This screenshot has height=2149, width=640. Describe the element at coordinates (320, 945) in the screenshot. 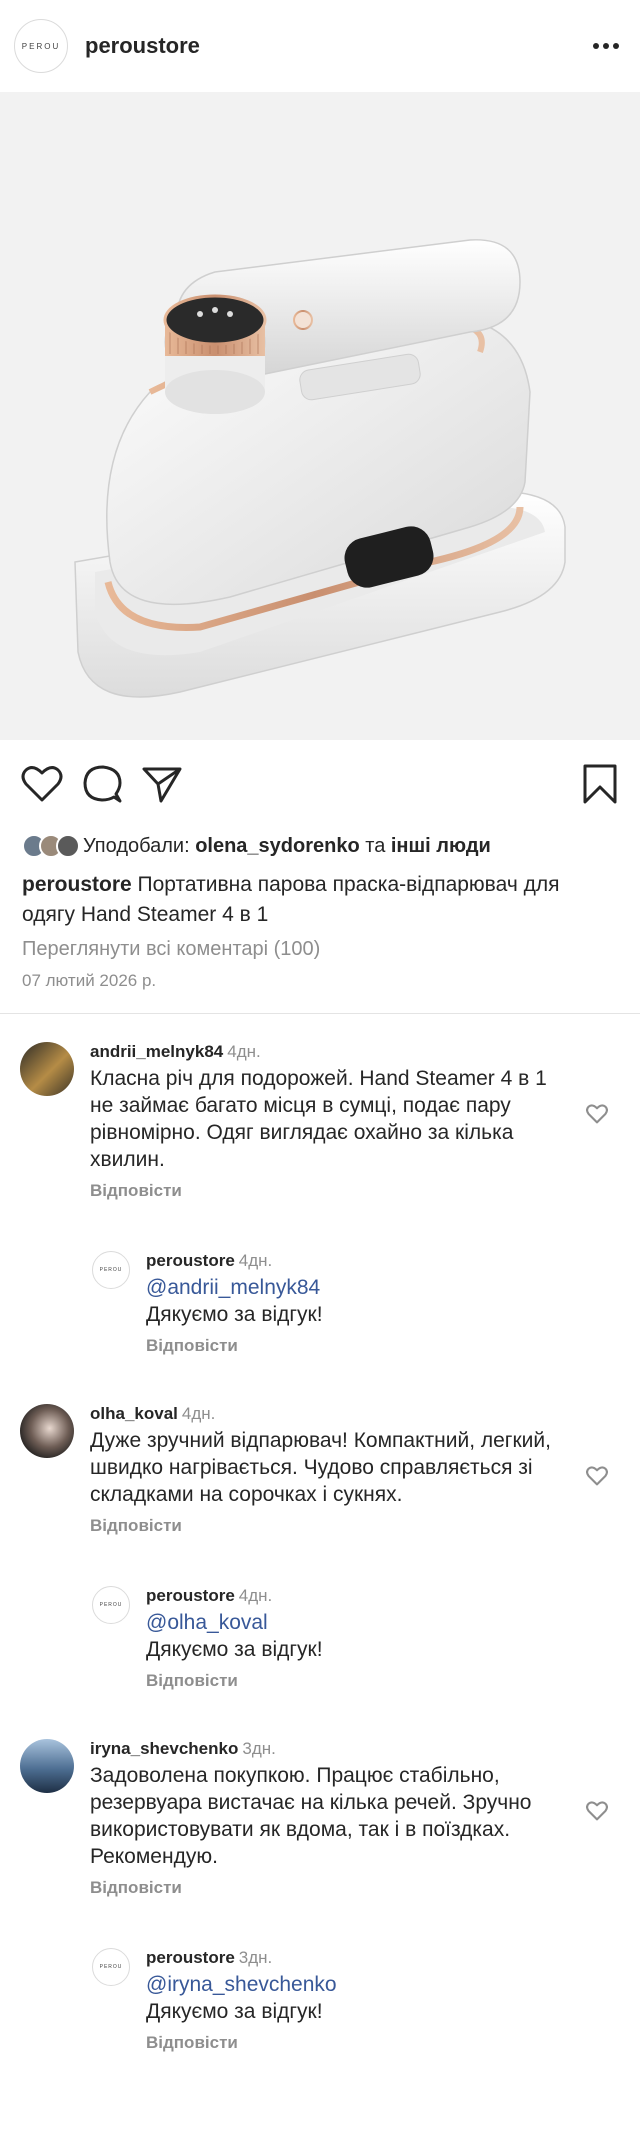

I see `view-all-comments-link: Переглянути всі коментарі (100)` at that location.